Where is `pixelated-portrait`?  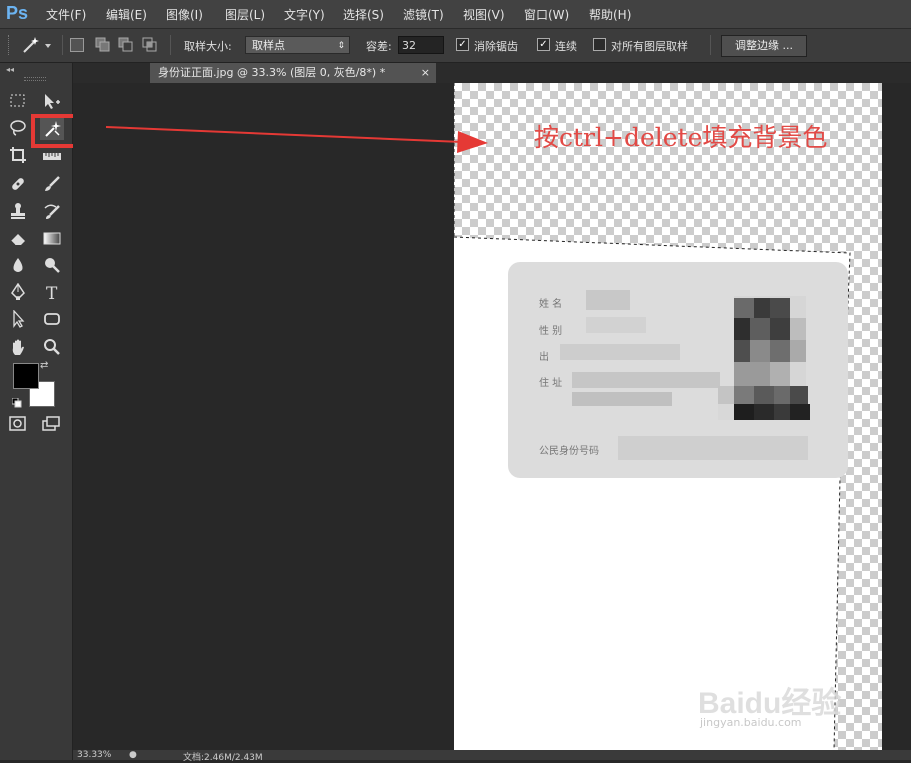
pixelated-portrait is located at coordinates (764, 358).